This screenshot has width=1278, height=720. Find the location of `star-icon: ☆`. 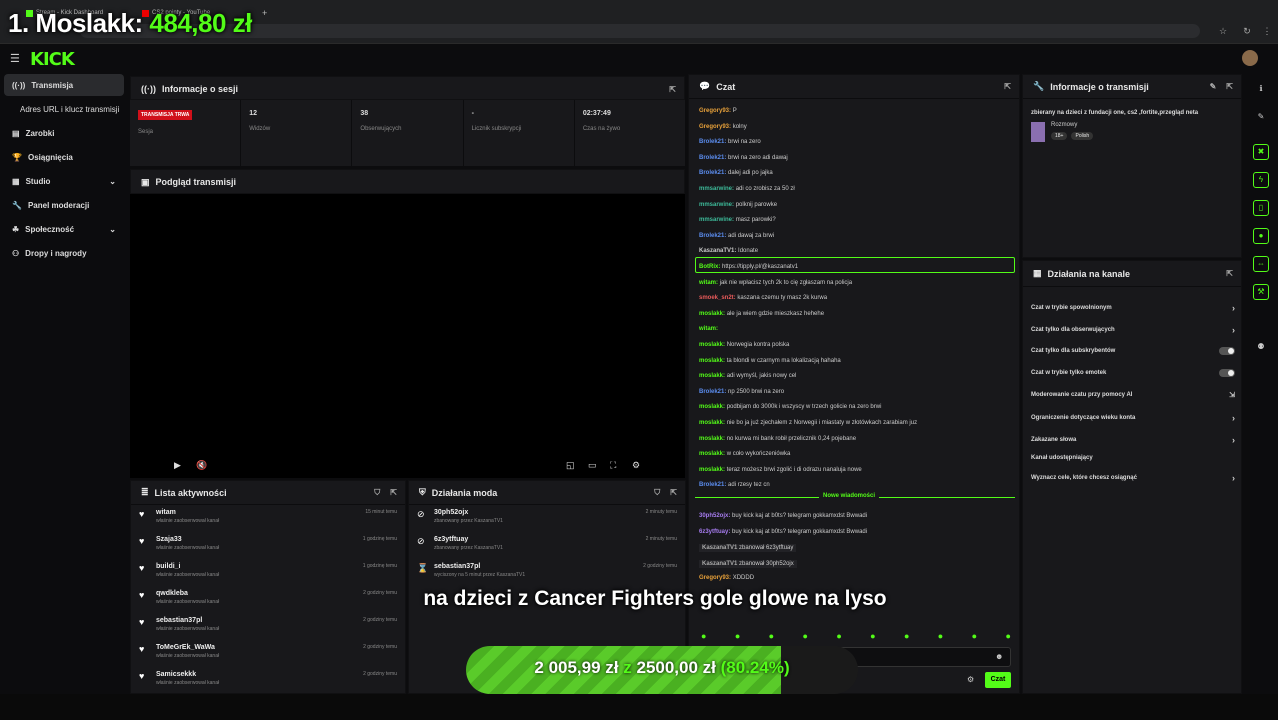

star-icon: ☆ is located at coordinates (1223, 31).